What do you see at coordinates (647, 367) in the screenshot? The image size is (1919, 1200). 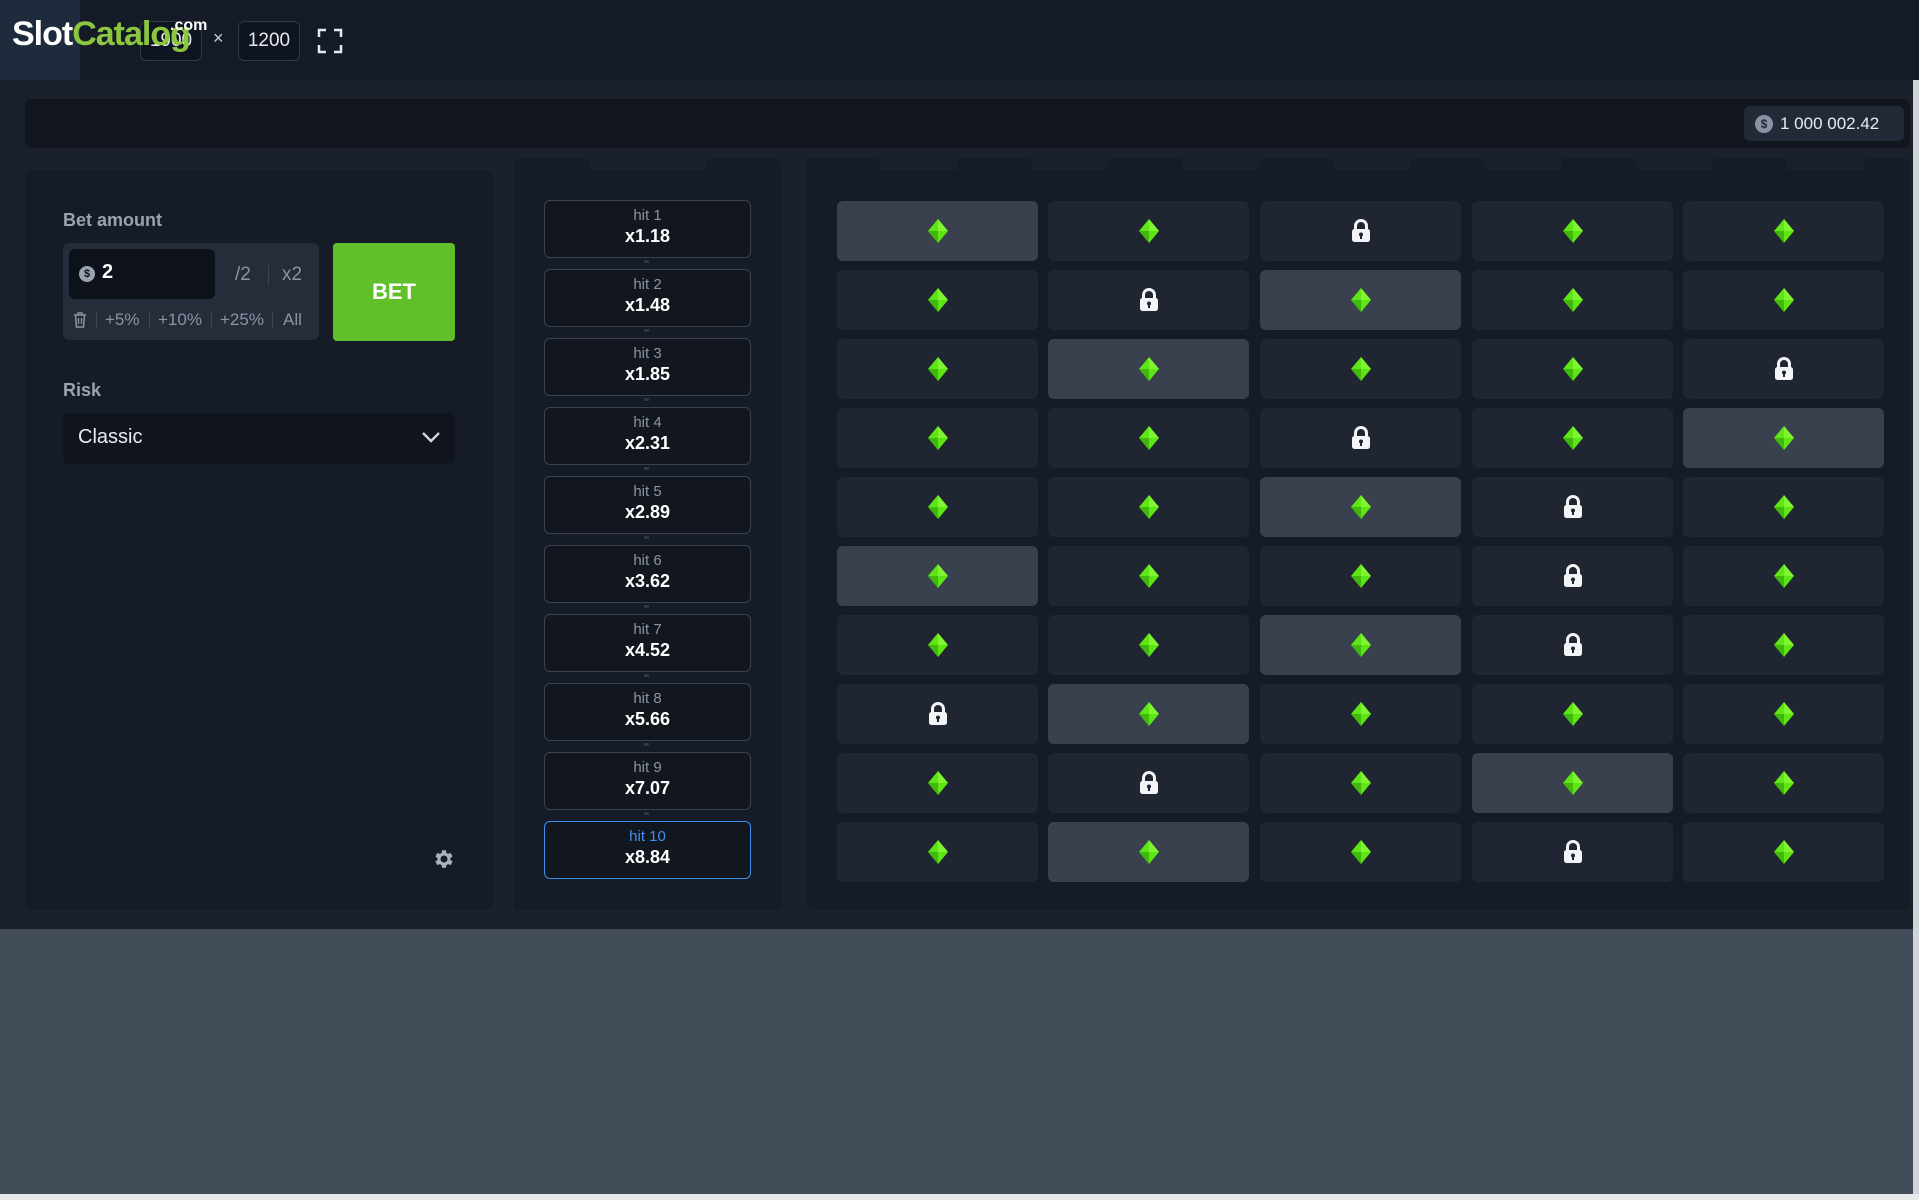 I see `multiplier-item: hit 3 x1.85` at bounding box center [647, 367].